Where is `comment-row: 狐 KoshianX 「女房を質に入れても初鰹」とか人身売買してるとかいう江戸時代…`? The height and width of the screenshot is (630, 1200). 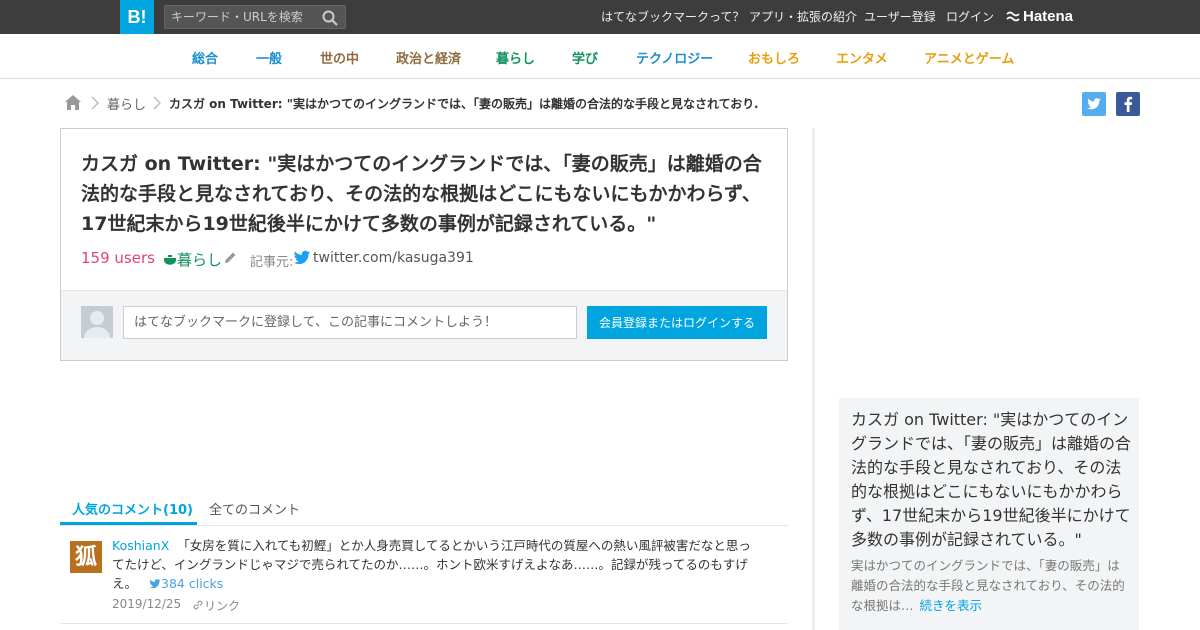 comment-row: 狐 KoshianX 「女房を質に入れても初鰹」とか人身売買してるとかいう江戸時代… is located at coordinates (424, 575).